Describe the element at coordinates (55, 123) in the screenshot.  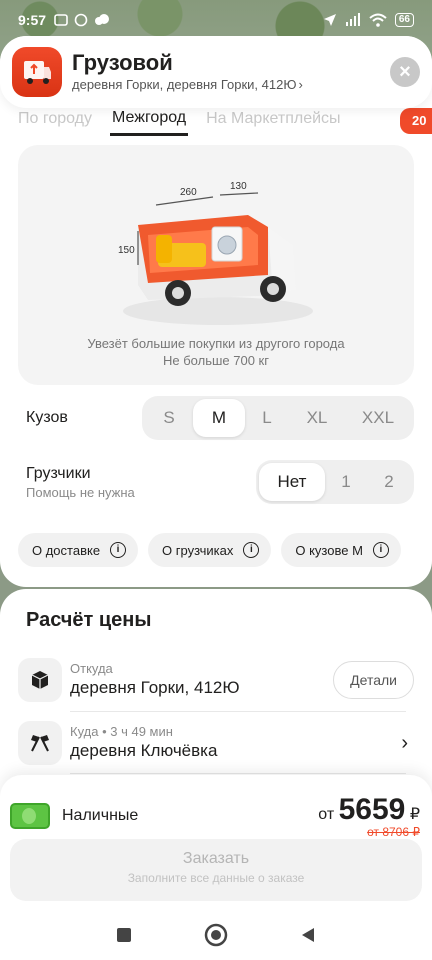
I see `tab-city: По городу` at that location.